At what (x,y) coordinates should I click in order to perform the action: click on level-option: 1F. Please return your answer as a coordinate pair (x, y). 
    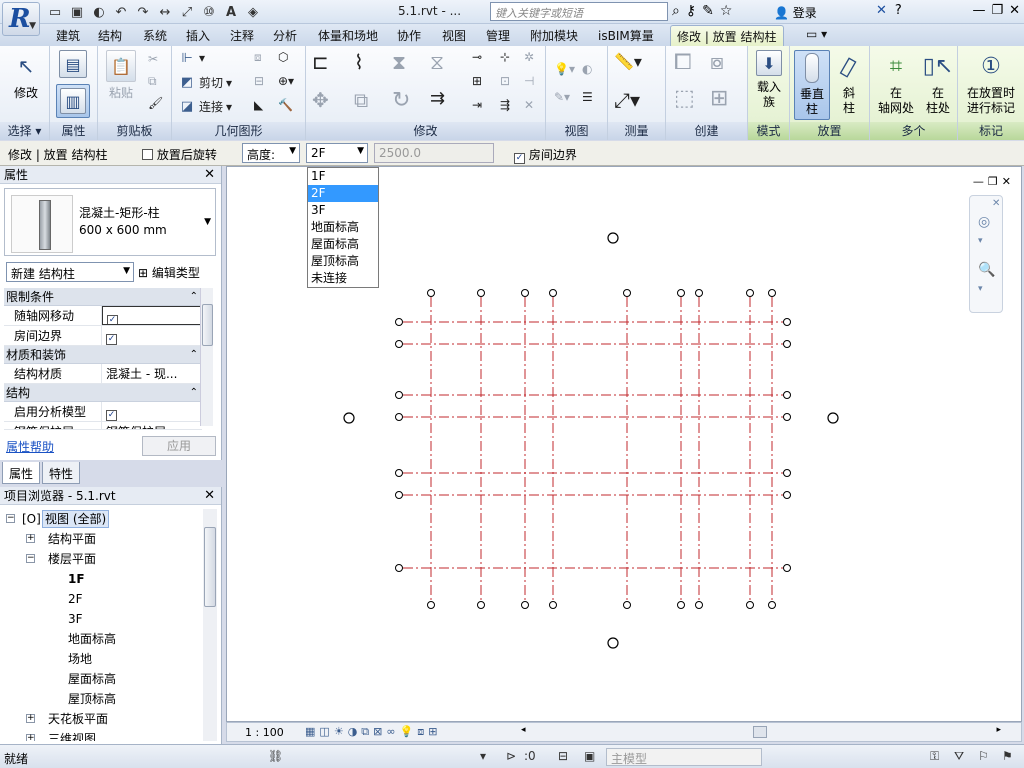
    Looking at the image, I should click on (343, 176).